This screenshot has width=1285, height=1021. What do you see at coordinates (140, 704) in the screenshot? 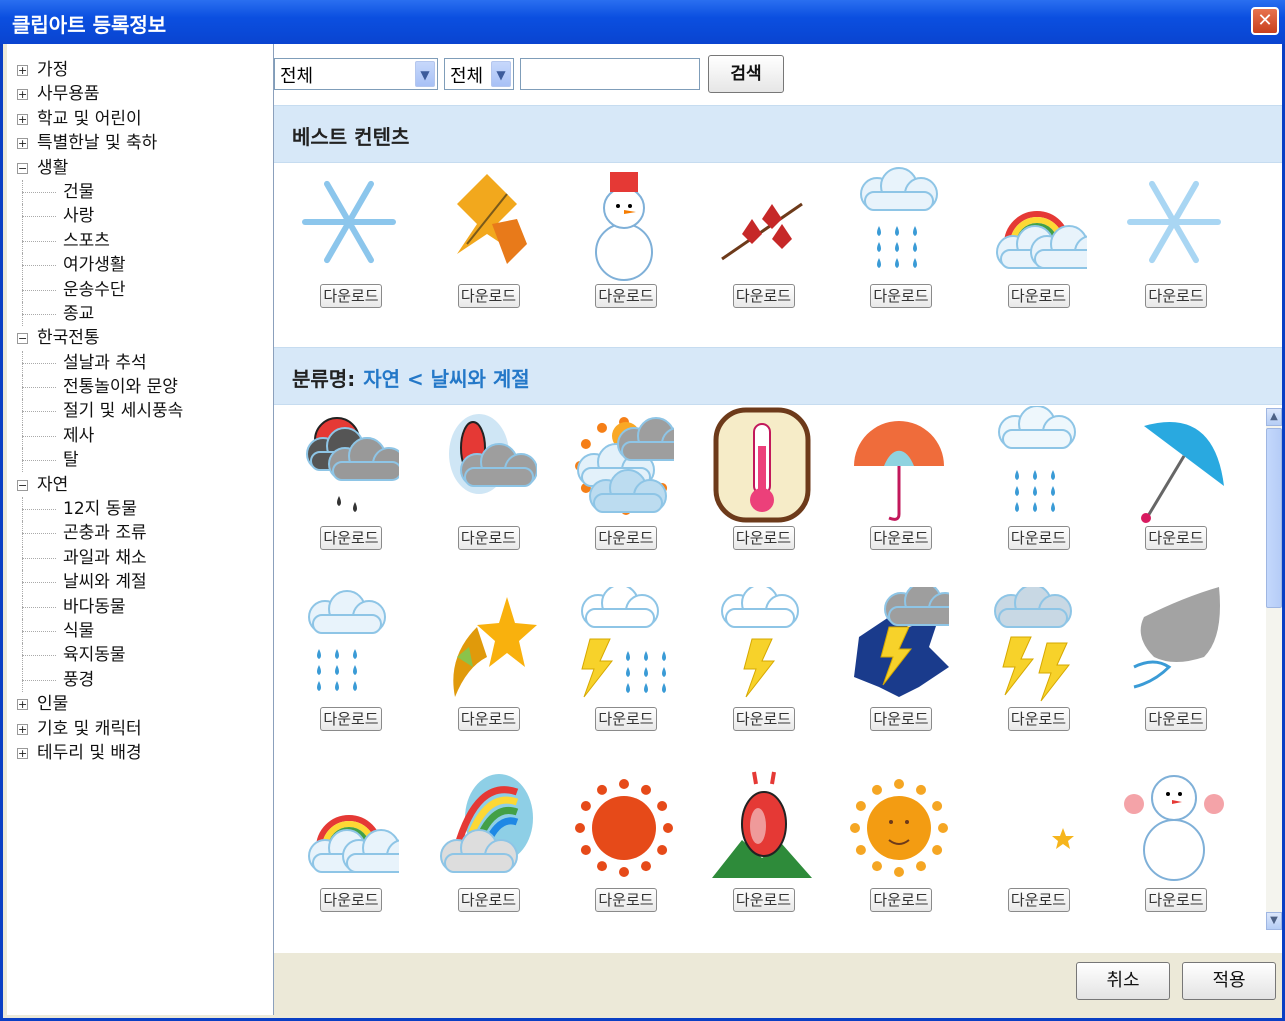
I see `tree-item: + 인물` at bounding box center [140, 704].